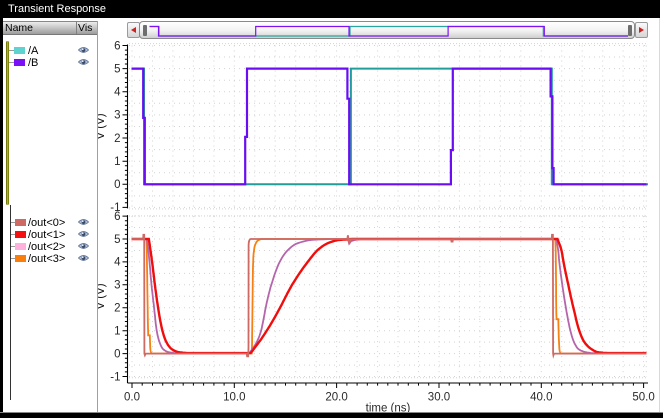 This screenshot has width=663, height=418. I want to click on svg-text: 10.0, so click(234, 398).